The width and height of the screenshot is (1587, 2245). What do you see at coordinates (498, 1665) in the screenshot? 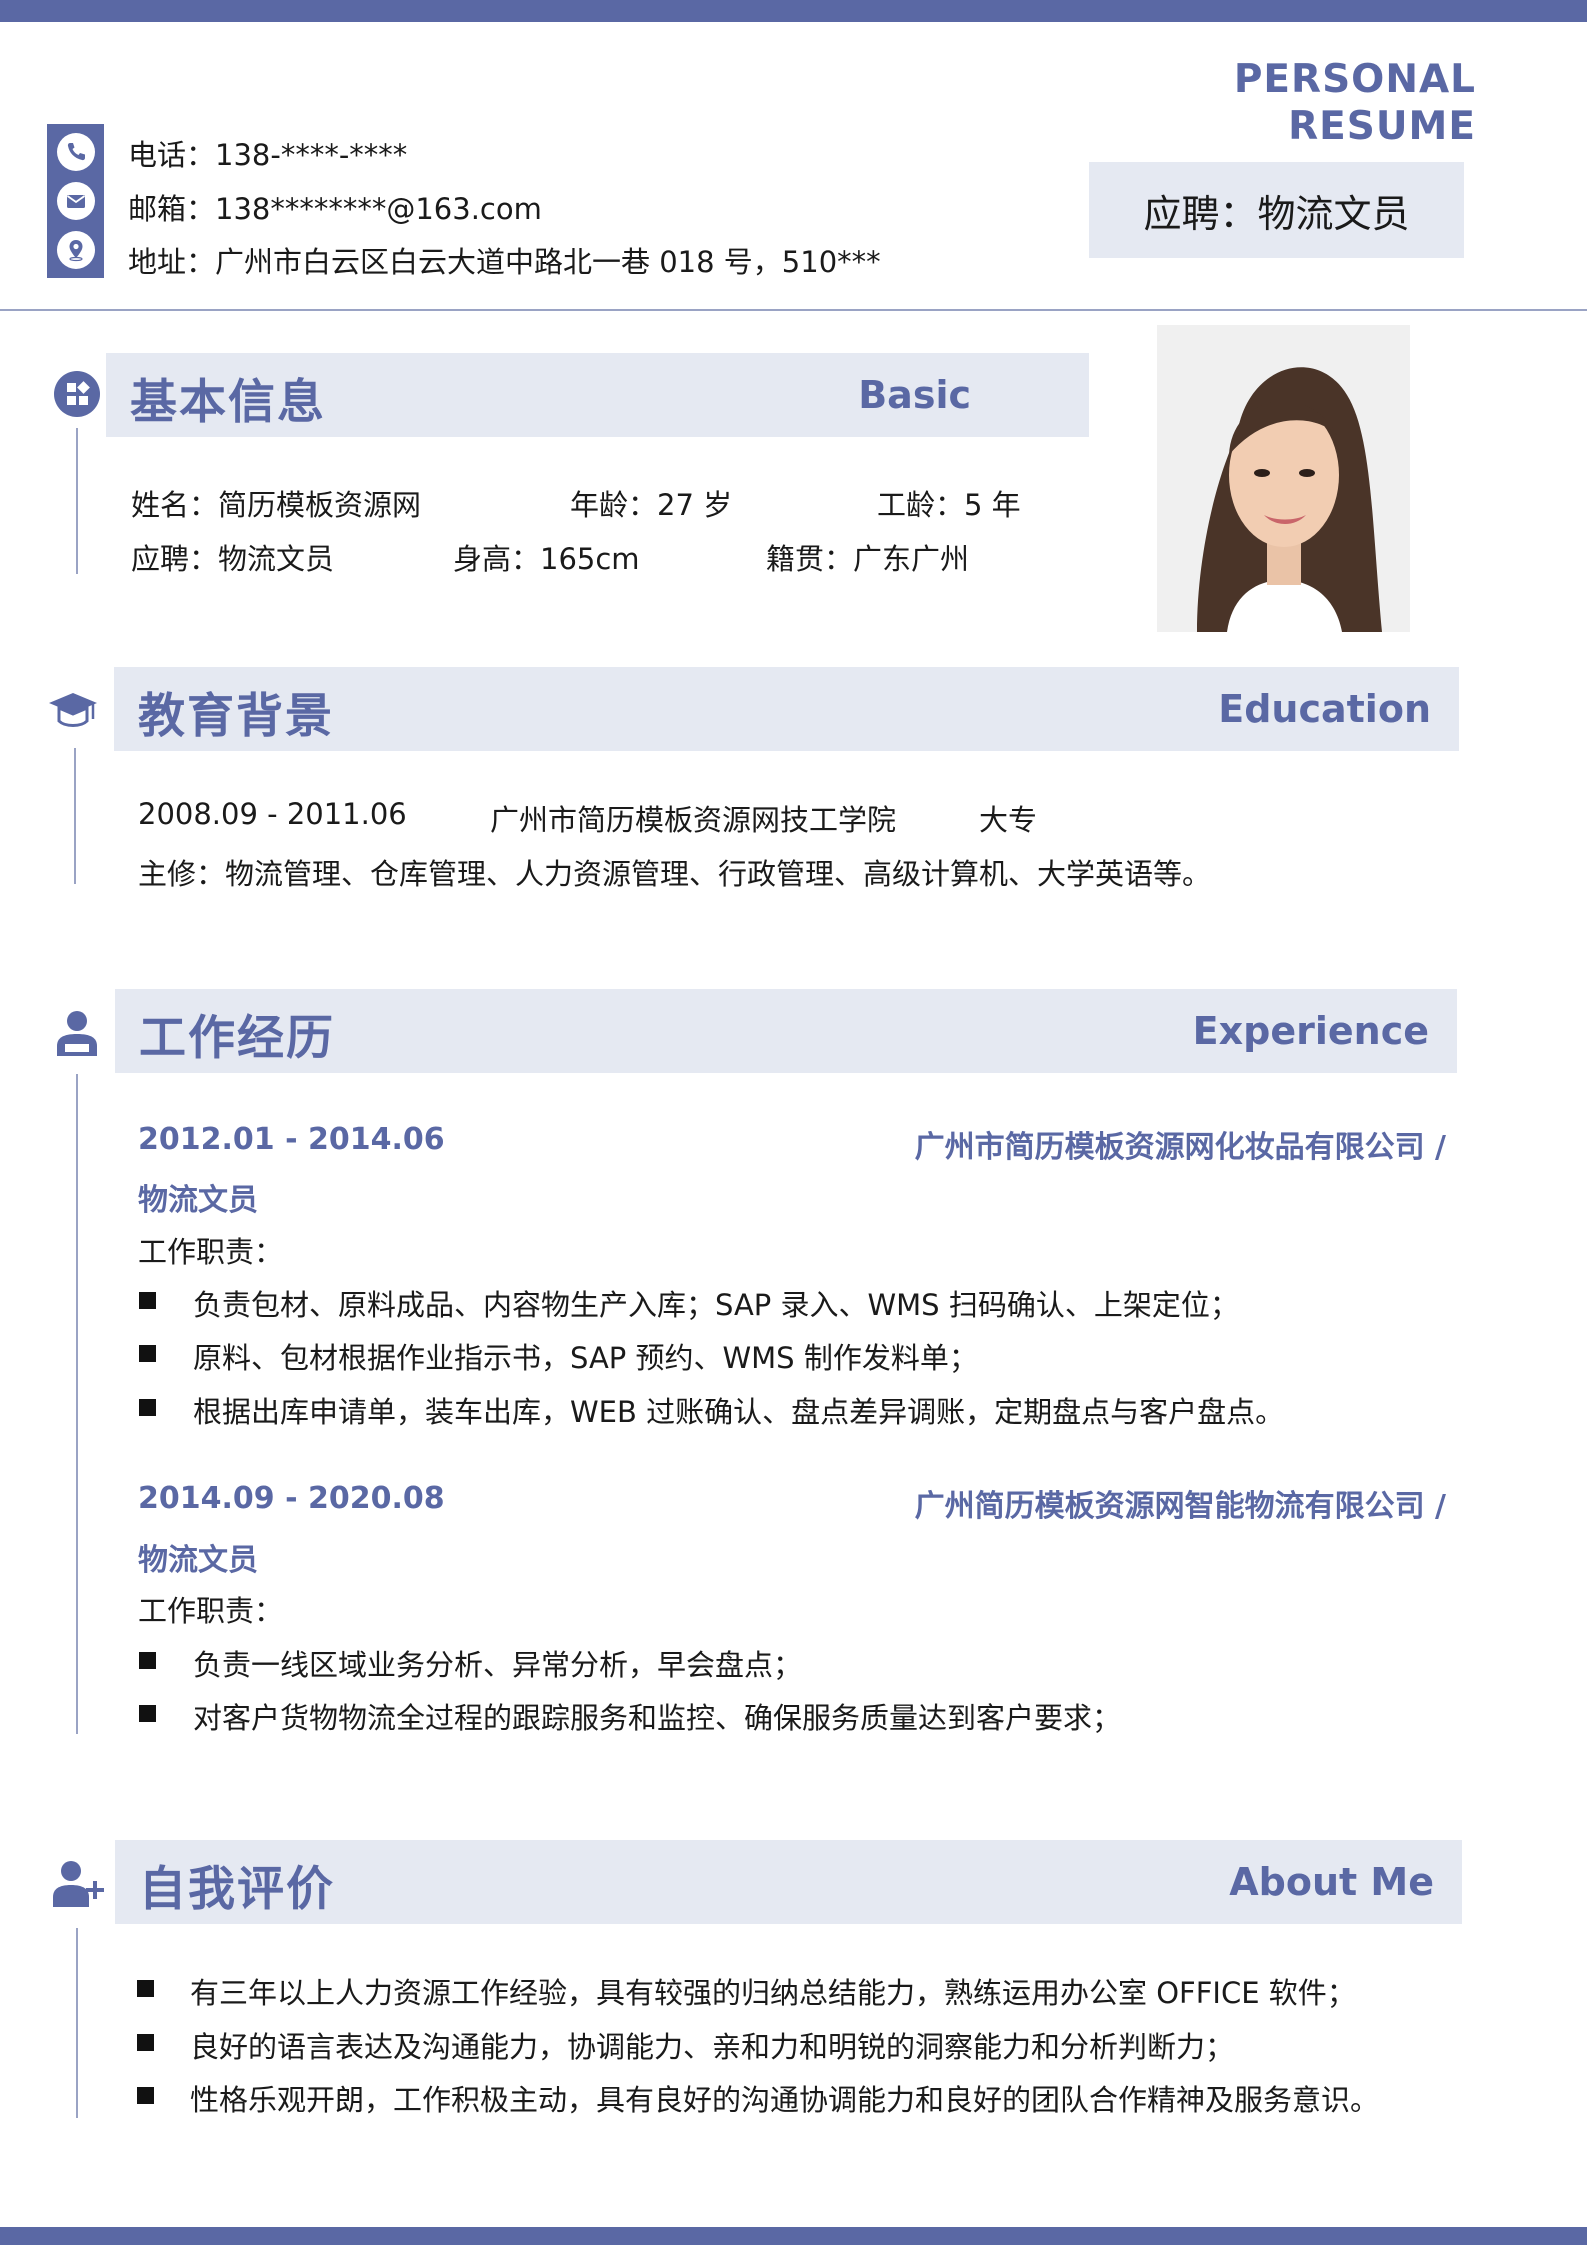
I see `duty-item: 负责一线区域业务分析、异常分析，早会盘点；` at bounding box center [498, 1665].